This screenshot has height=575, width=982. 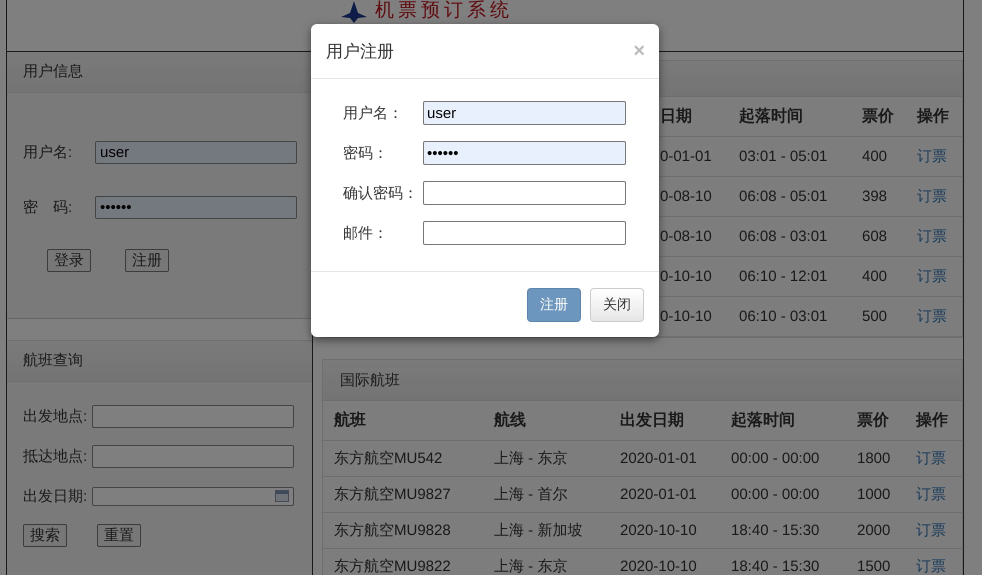 What do you see at coordinates (874, 566) in the screenshot?
I see `table-cell-text: 1500` at bounding box center [874, 566].